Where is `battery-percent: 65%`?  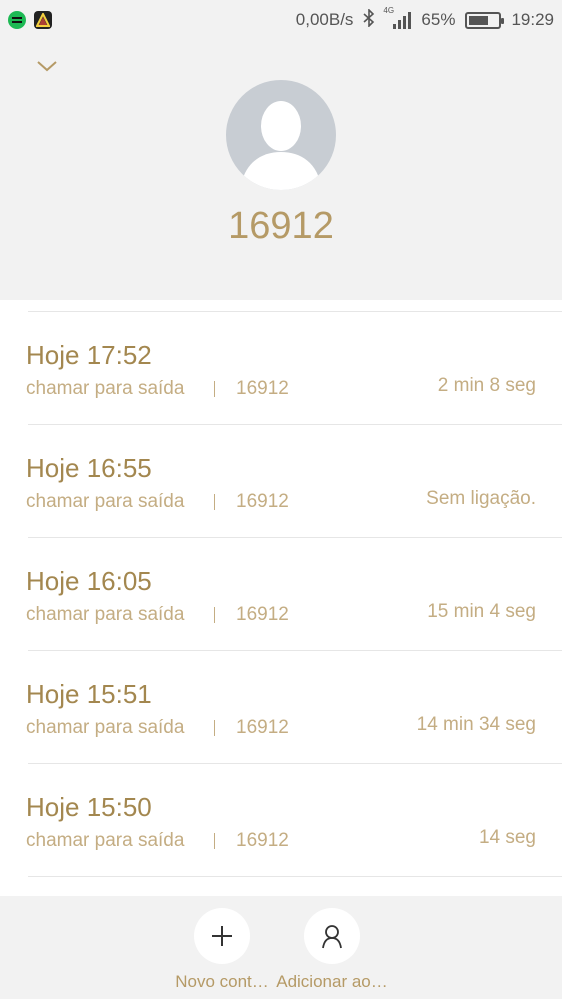 battery-percent: 65% is located at coordinates (438, 19).